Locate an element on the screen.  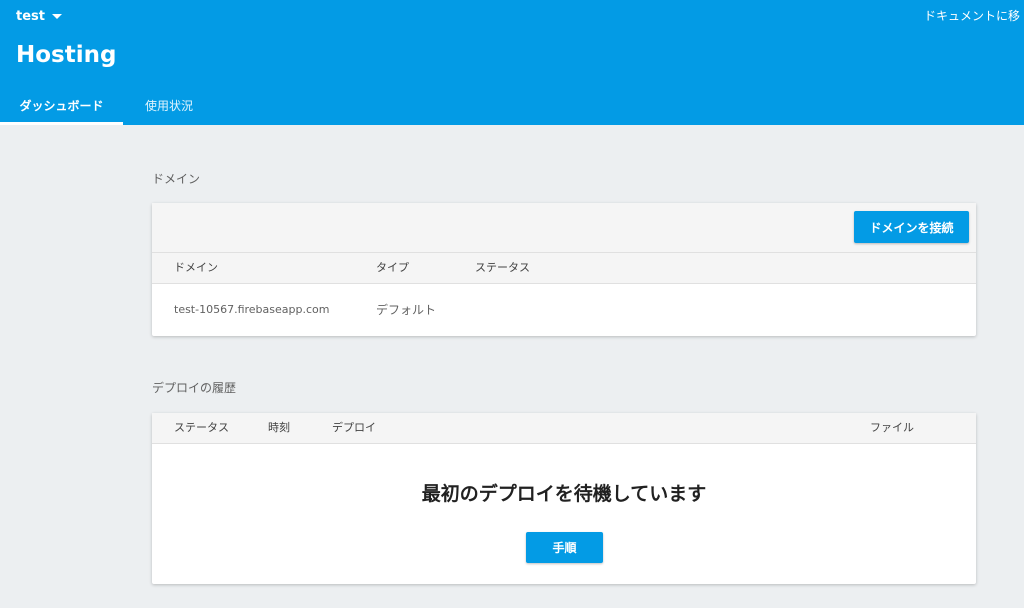
column-header-files: ファイル is located at coordinates (892, 427).